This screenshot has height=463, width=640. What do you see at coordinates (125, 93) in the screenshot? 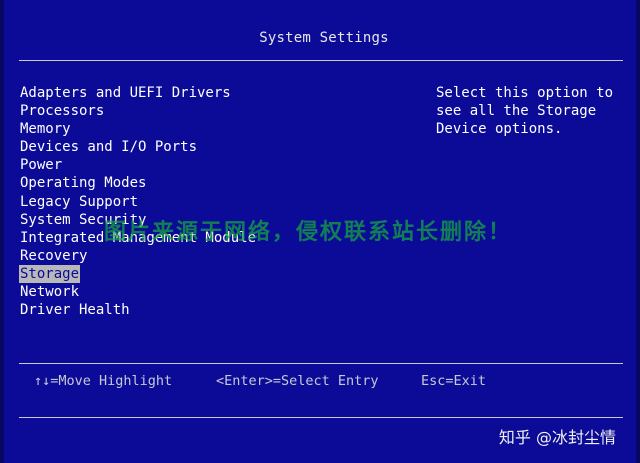
I see `menu-item-label: Adapters and UEFI Drivers` at bounding box center [125, 93].